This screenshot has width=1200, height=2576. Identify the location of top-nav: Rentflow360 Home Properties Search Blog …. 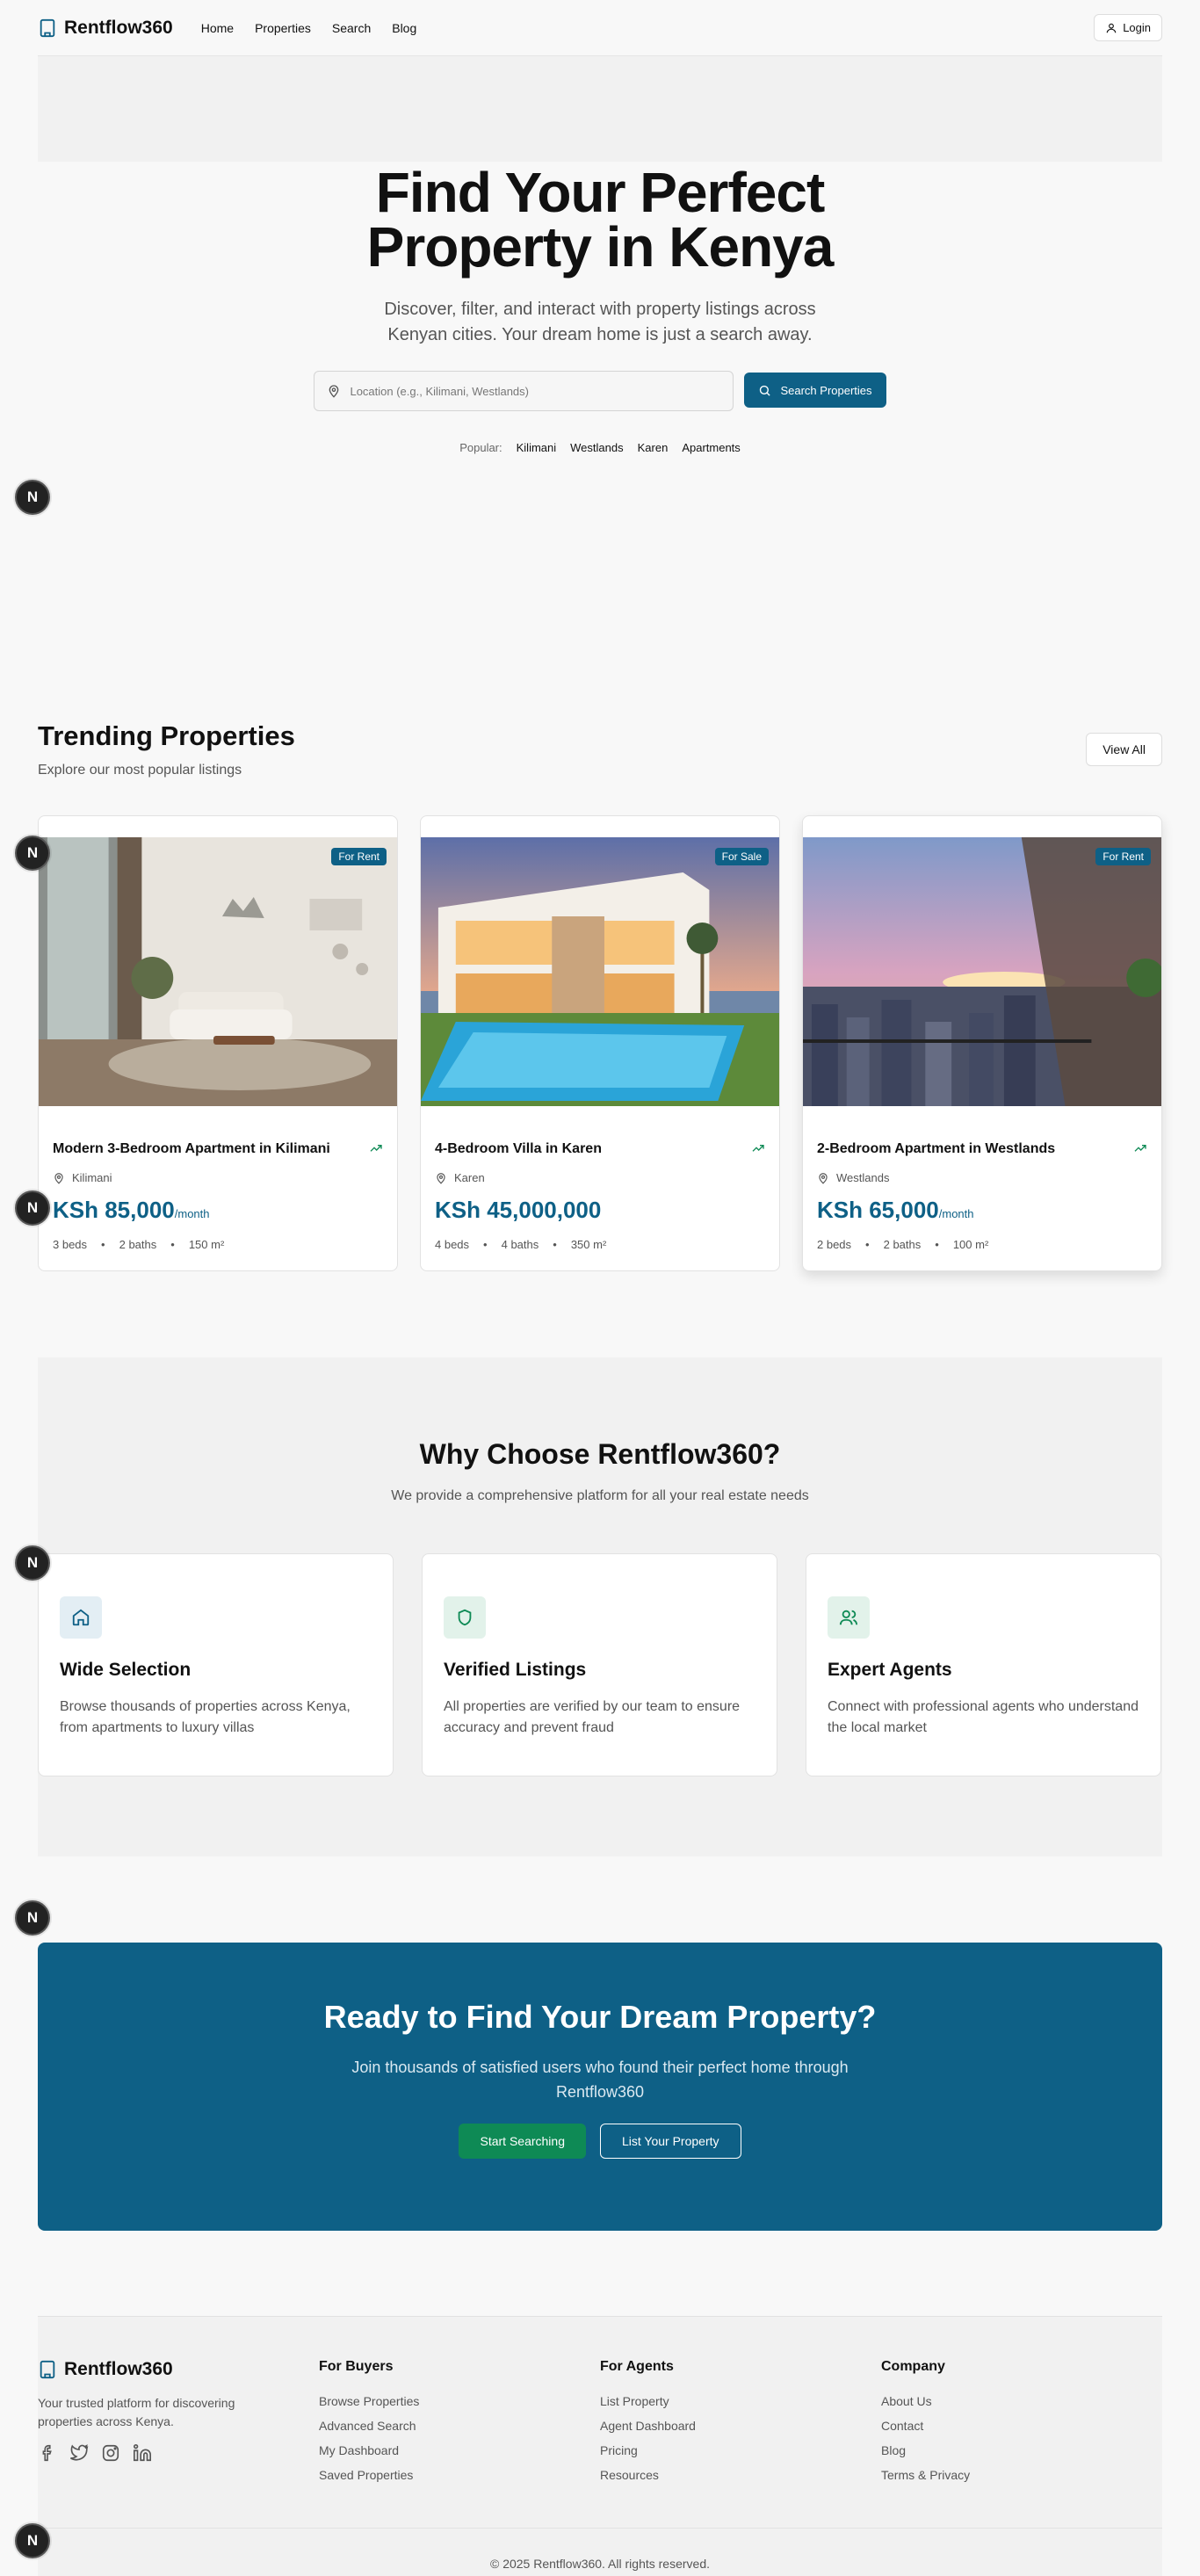
(600, 28).